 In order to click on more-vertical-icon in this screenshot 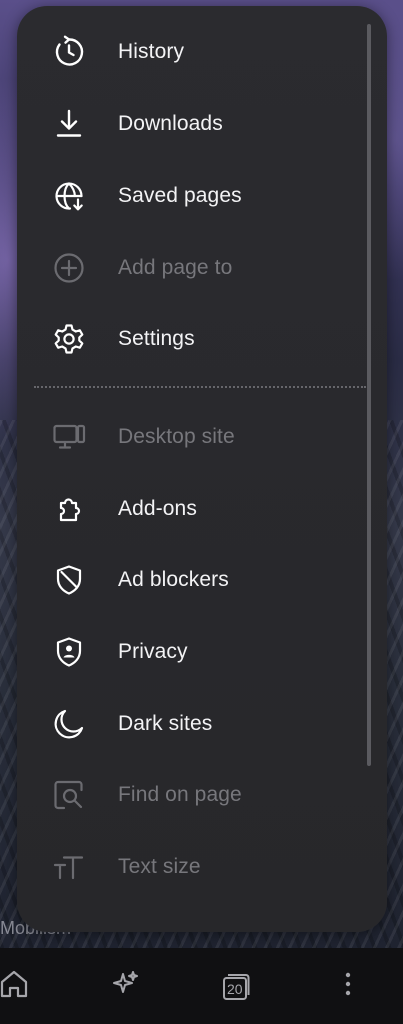, I will do `click(348, 986)`.